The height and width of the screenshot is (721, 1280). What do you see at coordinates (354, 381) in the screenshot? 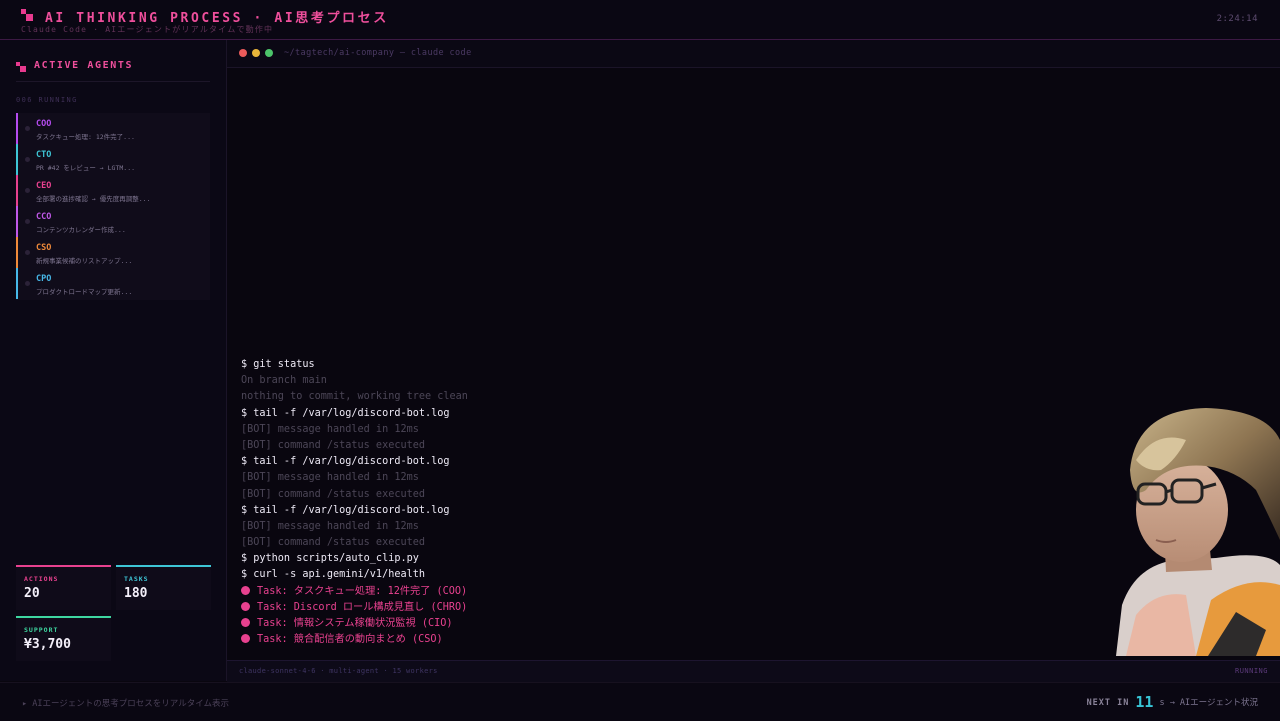
I see `terminal-output-line: On branch main` at bounding box center [354, 381].